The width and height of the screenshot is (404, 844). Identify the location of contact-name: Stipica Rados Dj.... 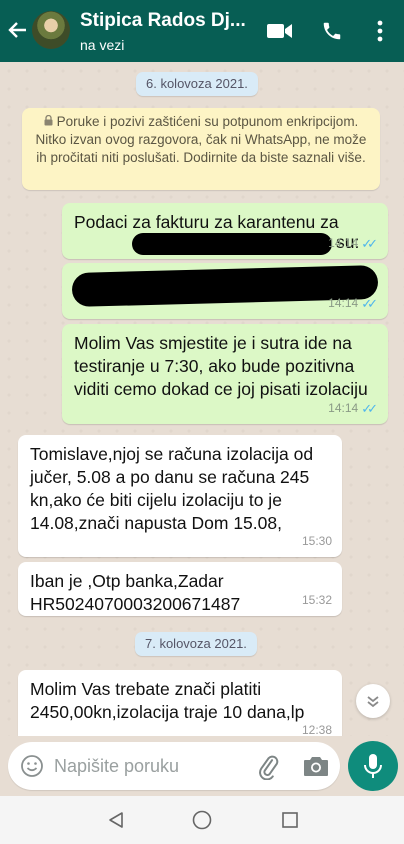
(163, 21).